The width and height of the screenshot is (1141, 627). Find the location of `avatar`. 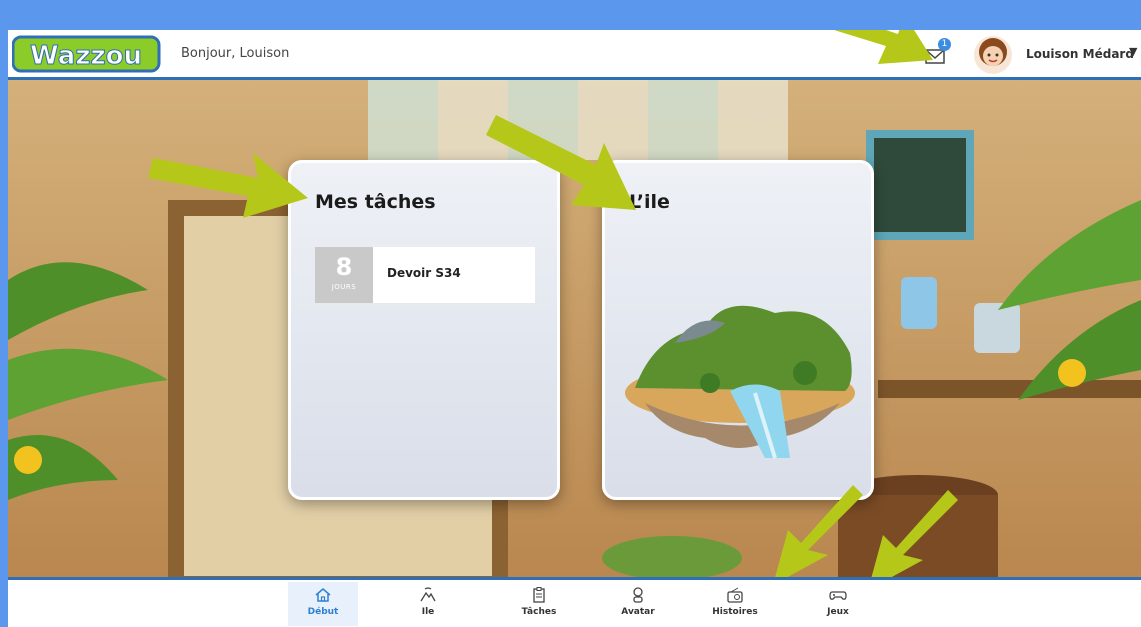

avatar is located at coordinates (993, 55).